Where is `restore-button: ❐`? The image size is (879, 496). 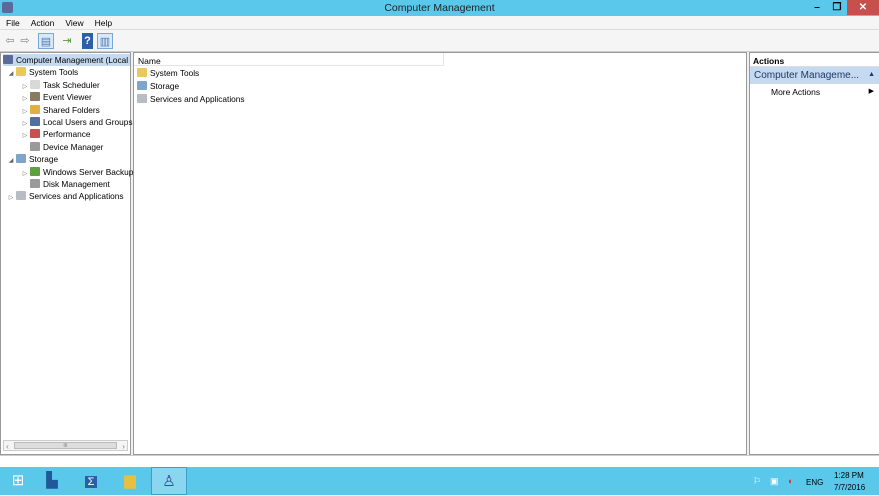 restore-button: ❐ is located at coordinates (837, 7).